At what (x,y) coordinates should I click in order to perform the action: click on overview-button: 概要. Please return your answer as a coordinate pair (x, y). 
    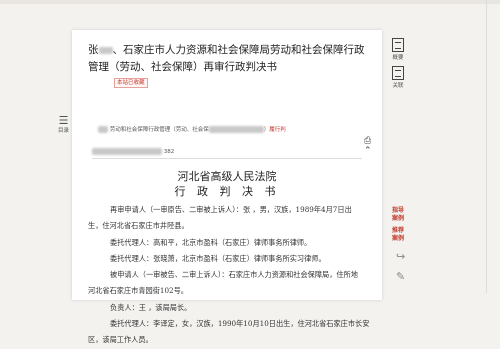
    Looking at the image, I should click on (398, 49).